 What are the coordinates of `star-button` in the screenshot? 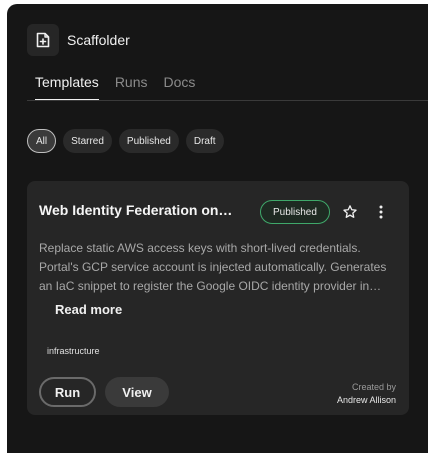 It's located at (350, 212).